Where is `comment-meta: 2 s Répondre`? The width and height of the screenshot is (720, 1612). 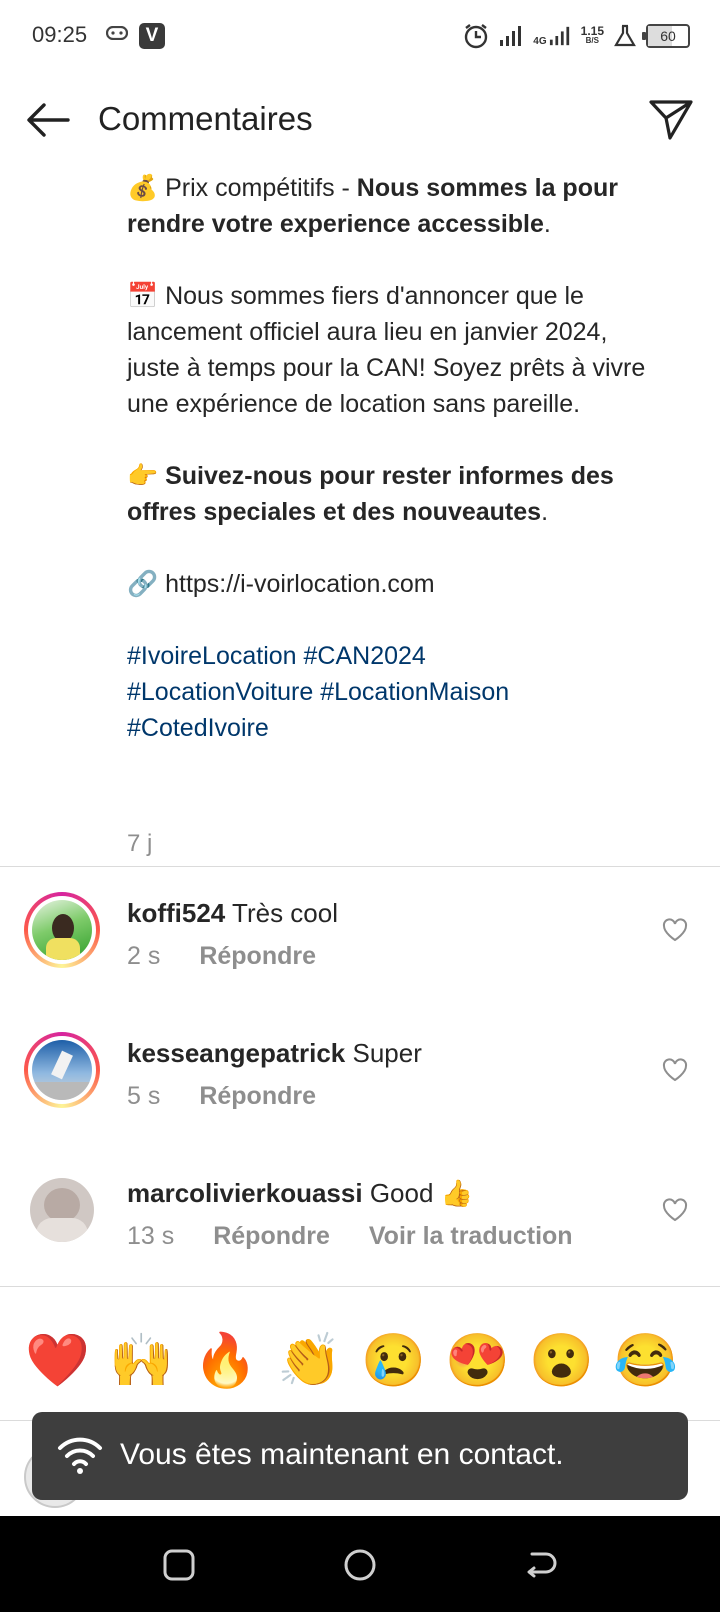
comment-meta: 2 s Répondre is located at coordinates (221, 956).